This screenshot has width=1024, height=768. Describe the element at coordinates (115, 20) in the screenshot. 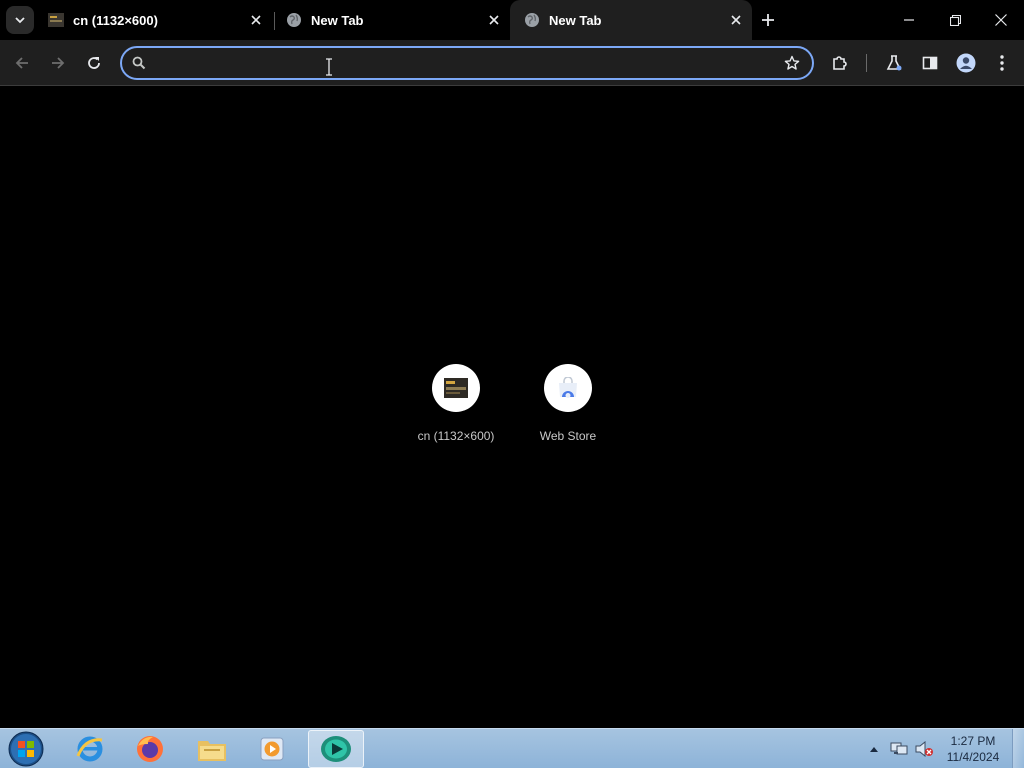

I see `tab-title: cn (1132×600)` at that location.